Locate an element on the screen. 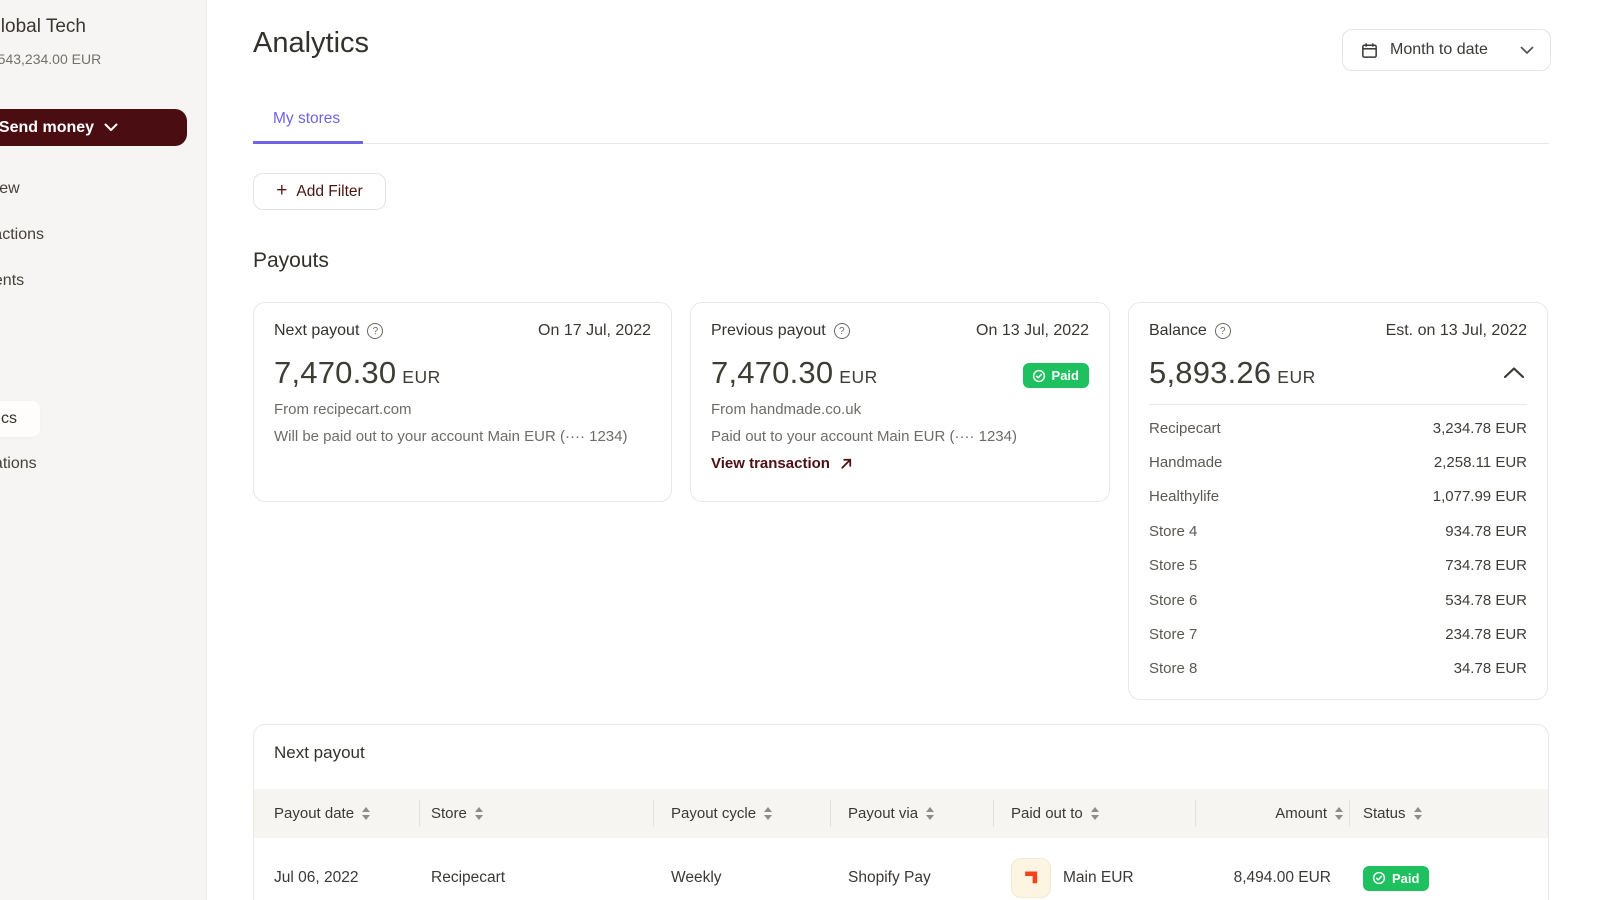  column-label: Payout via is located at coordinates (883, 813).